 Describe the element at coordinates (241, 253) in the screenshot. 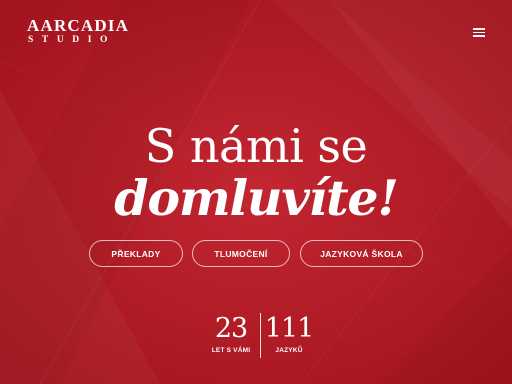

I see `interpreting-button: TLUMOČENÍ` at that location.